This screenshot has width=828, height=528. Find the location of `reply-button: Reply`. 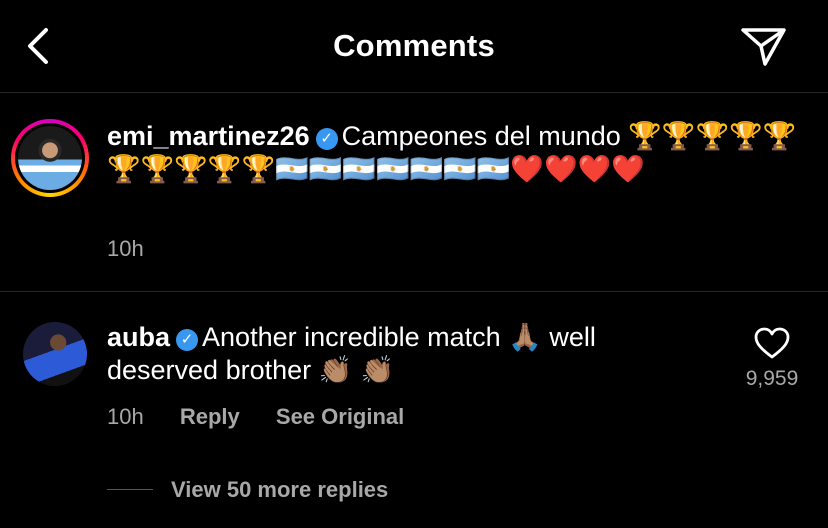

reply-button: Reply is located at coordinates (210, 416).